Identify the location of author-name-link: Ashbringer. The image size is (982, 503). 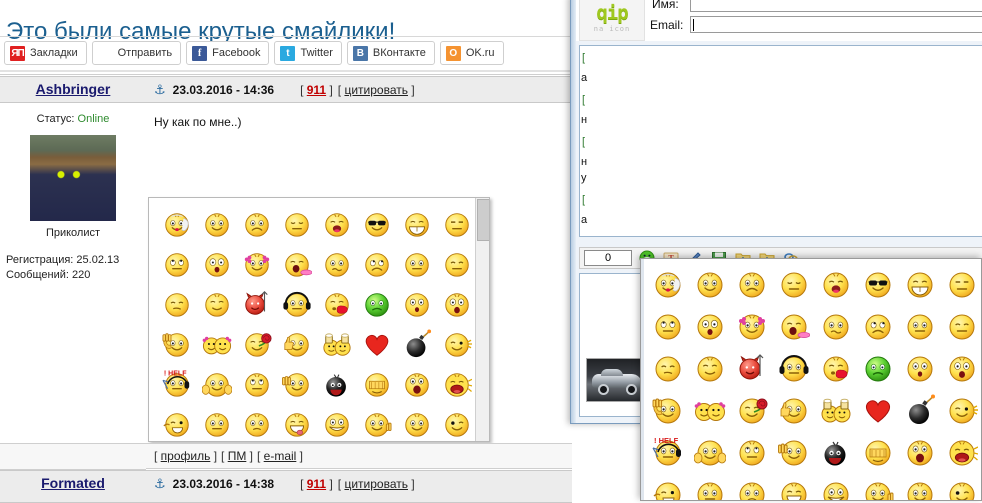
(73, 89).